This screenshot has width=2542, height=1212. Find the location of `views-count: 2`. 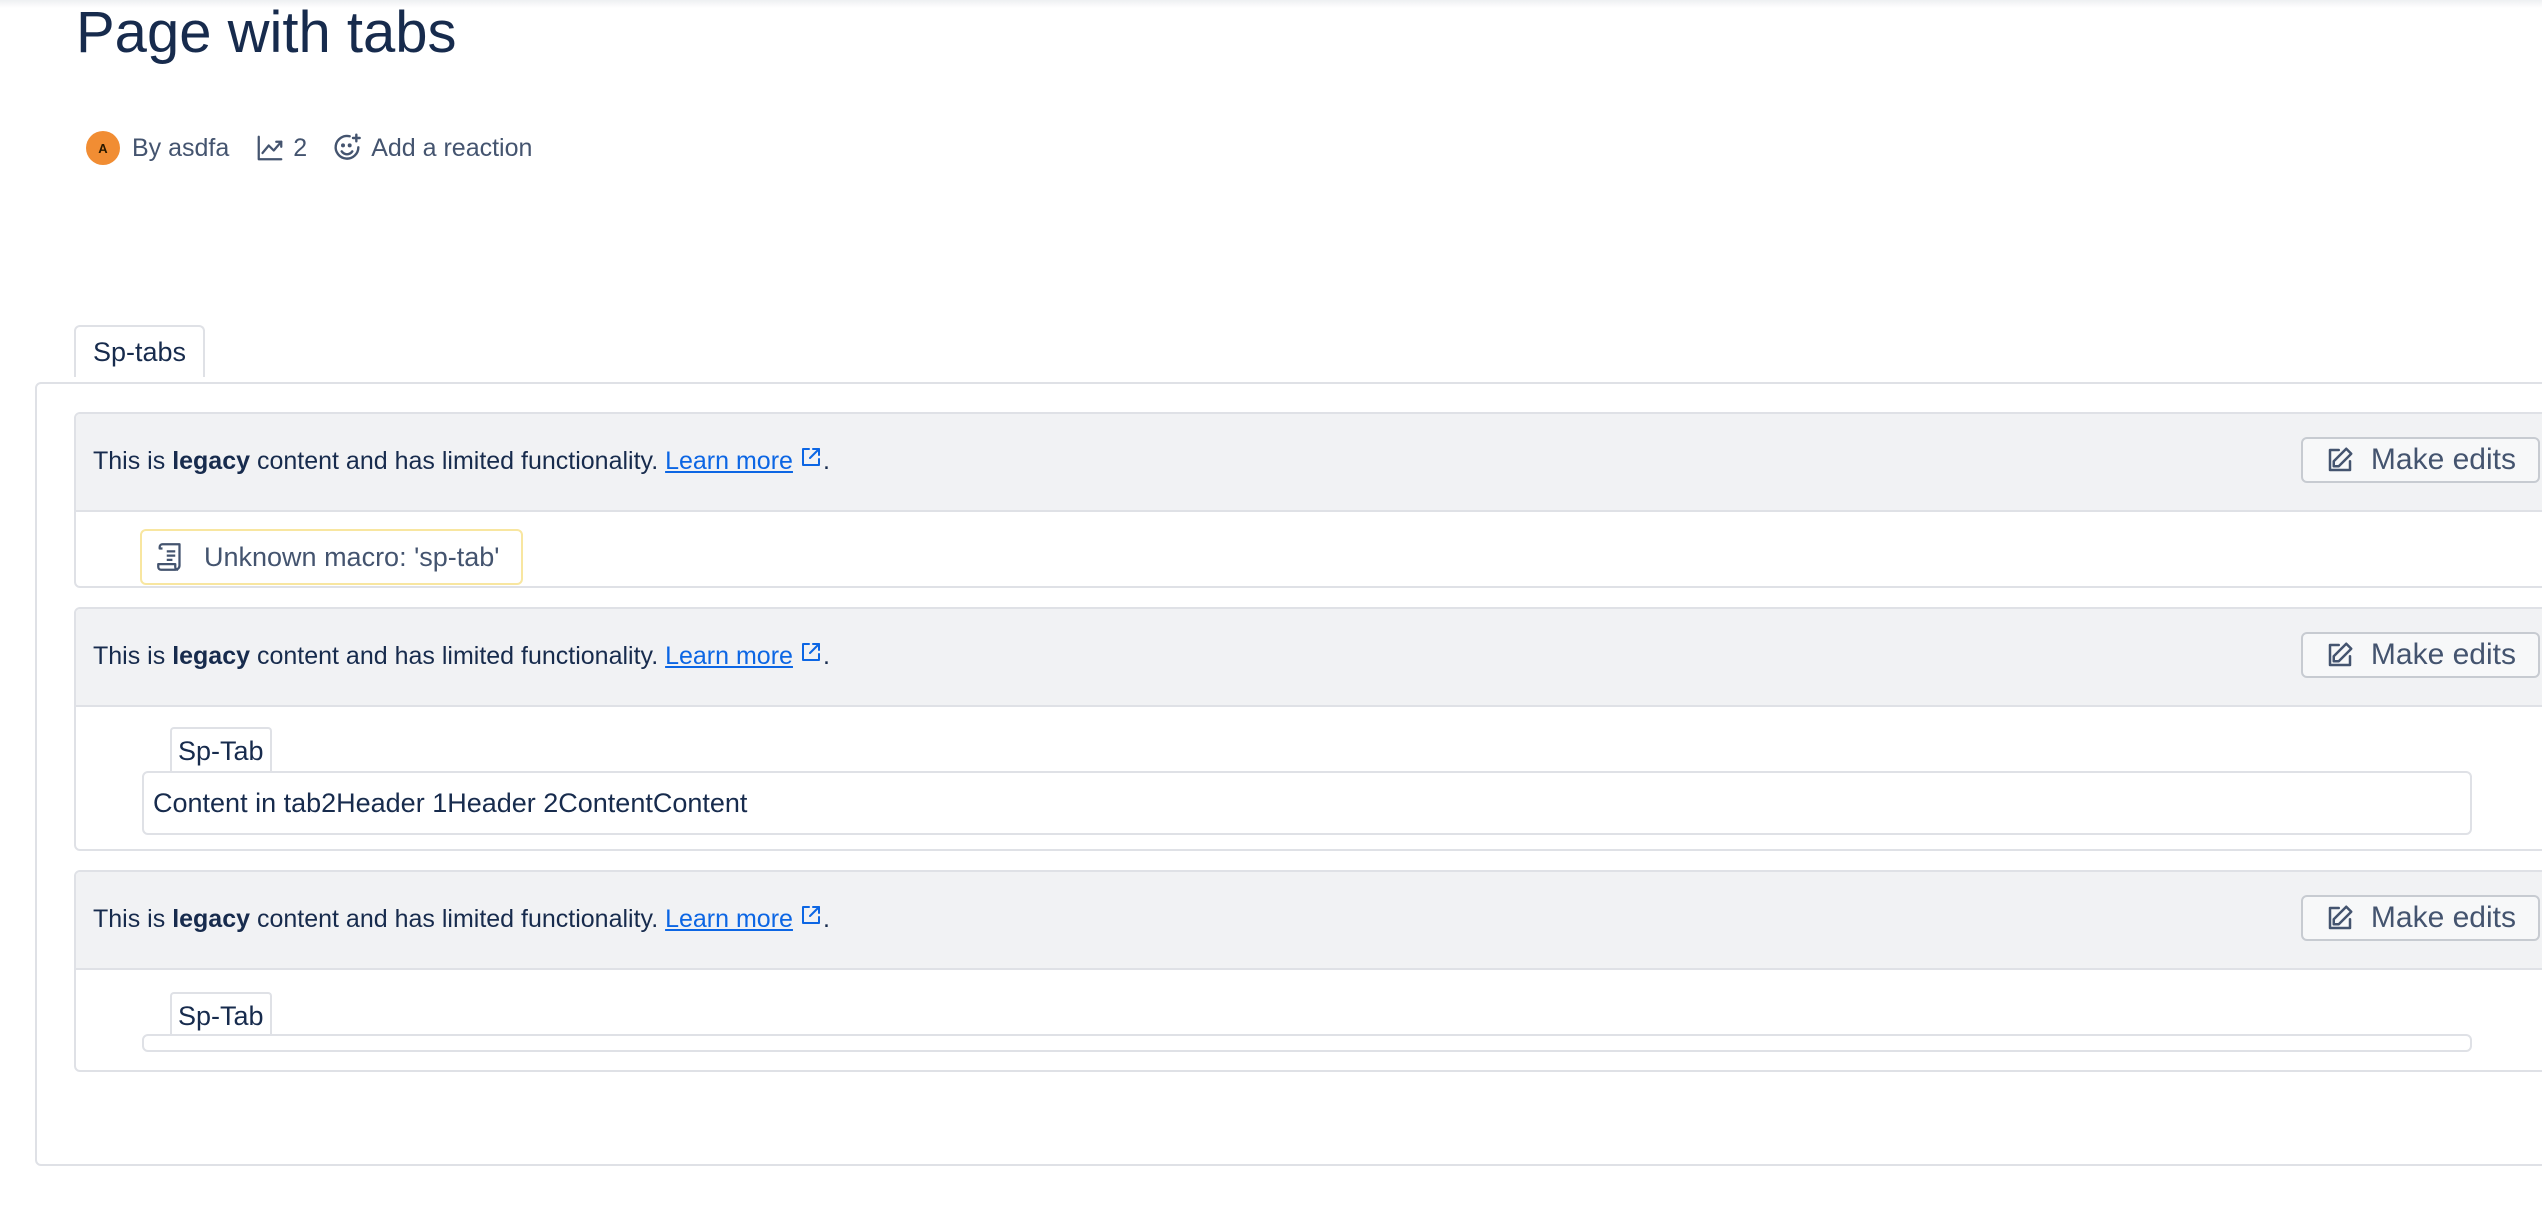

views-count: 2 is located at coordinates (300, 147).